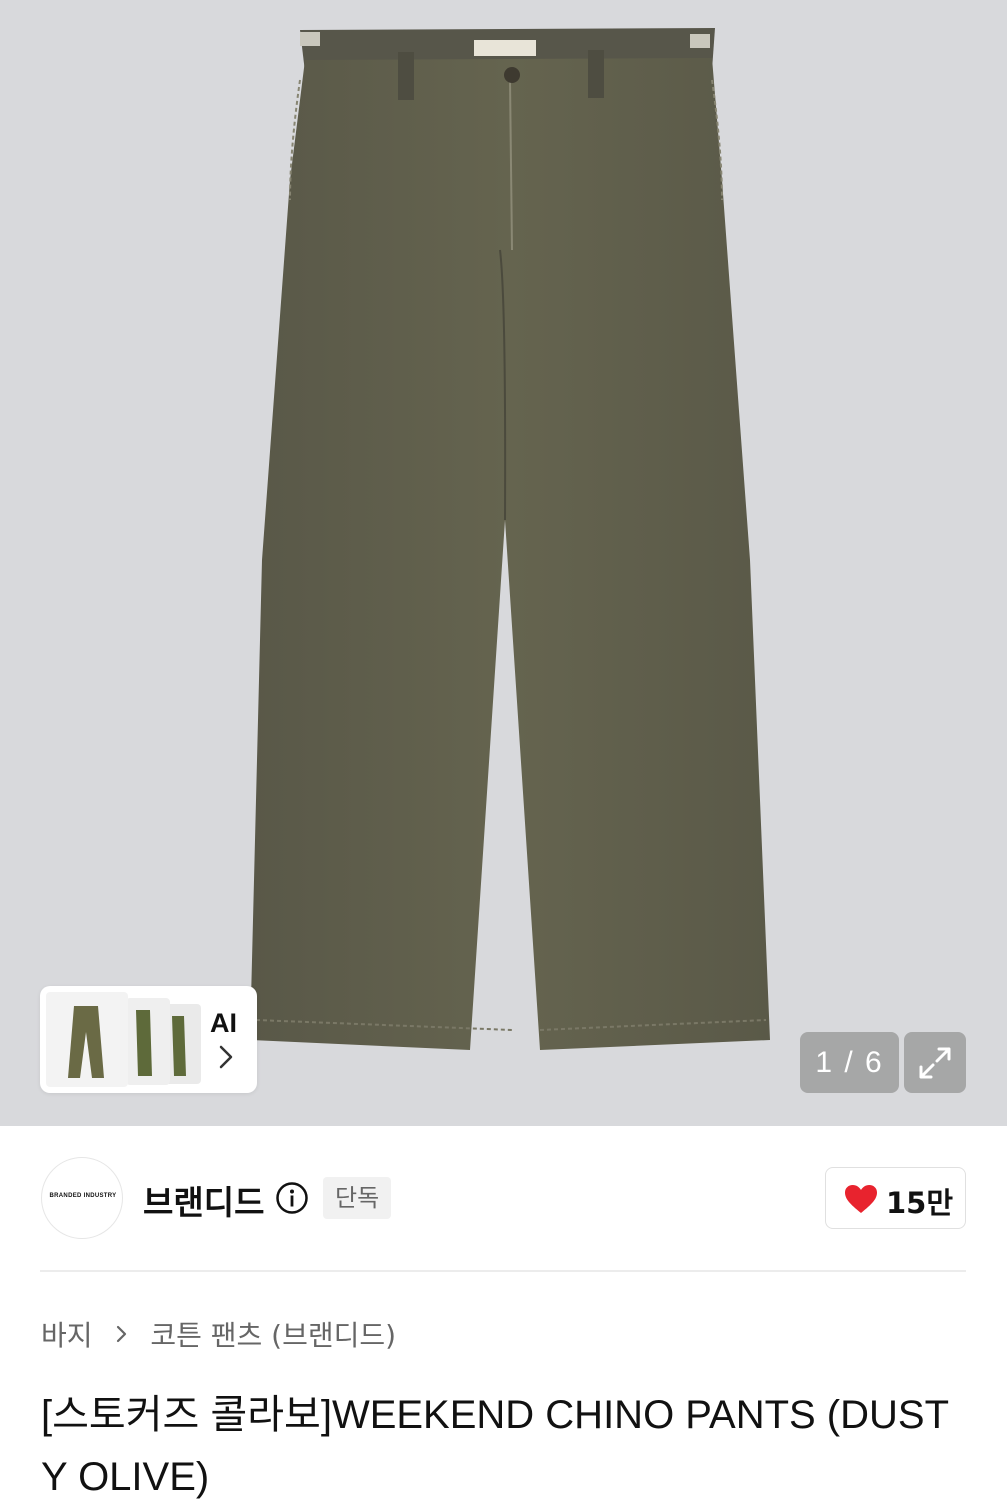 This screenshot has height=1500, width=1007. What do you see at coordinates (920, 1203) in the screenshot?
I see `like-count: 15만` at bounding box center [920, 1203].